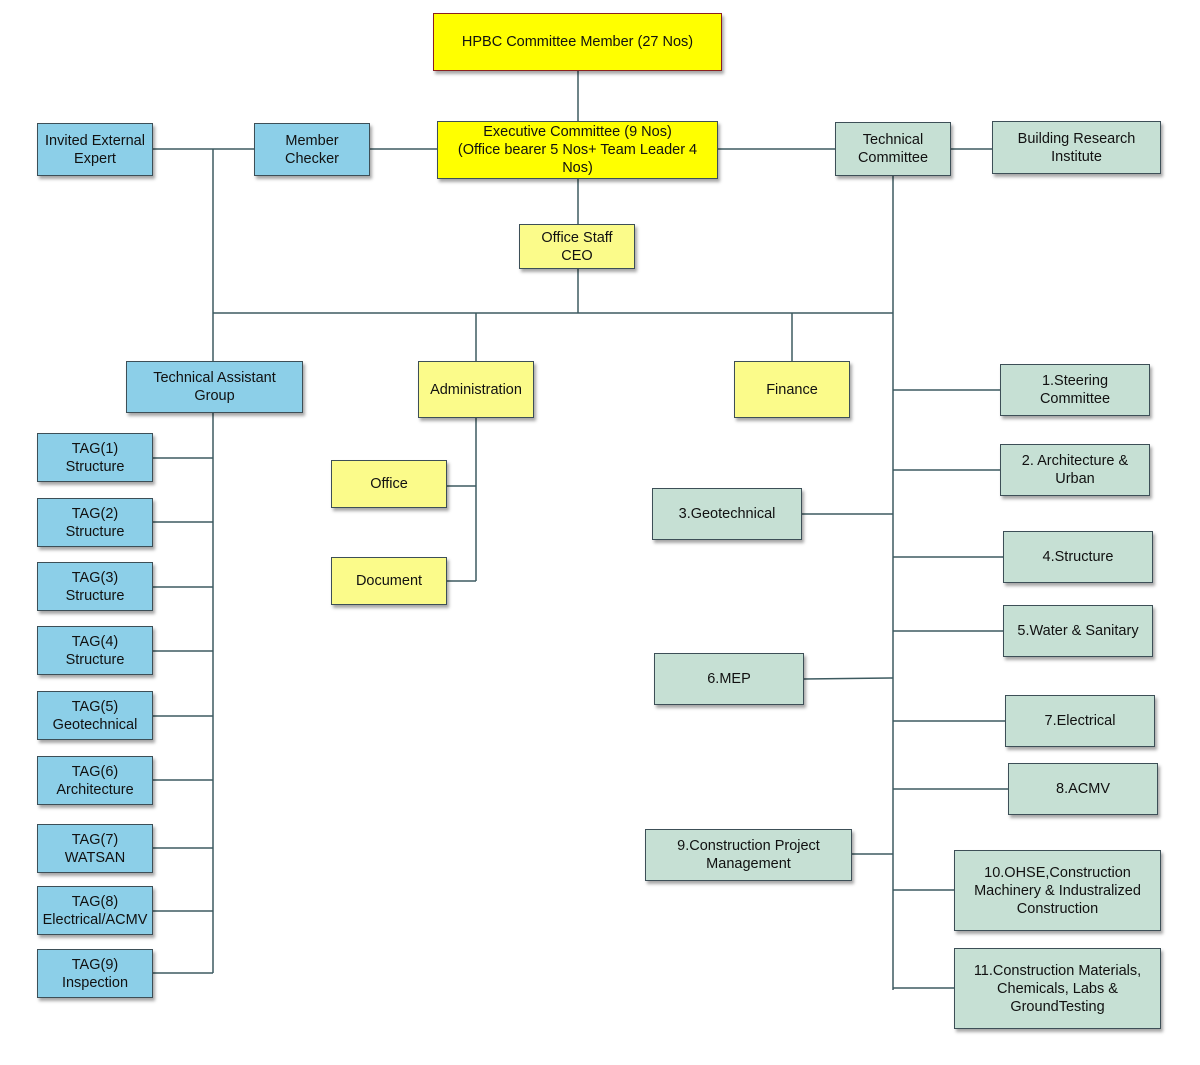  What do you see at coordinates (389, 484) in the screenshot?
I see `node-office: Office` at bounding box center [389, 484].